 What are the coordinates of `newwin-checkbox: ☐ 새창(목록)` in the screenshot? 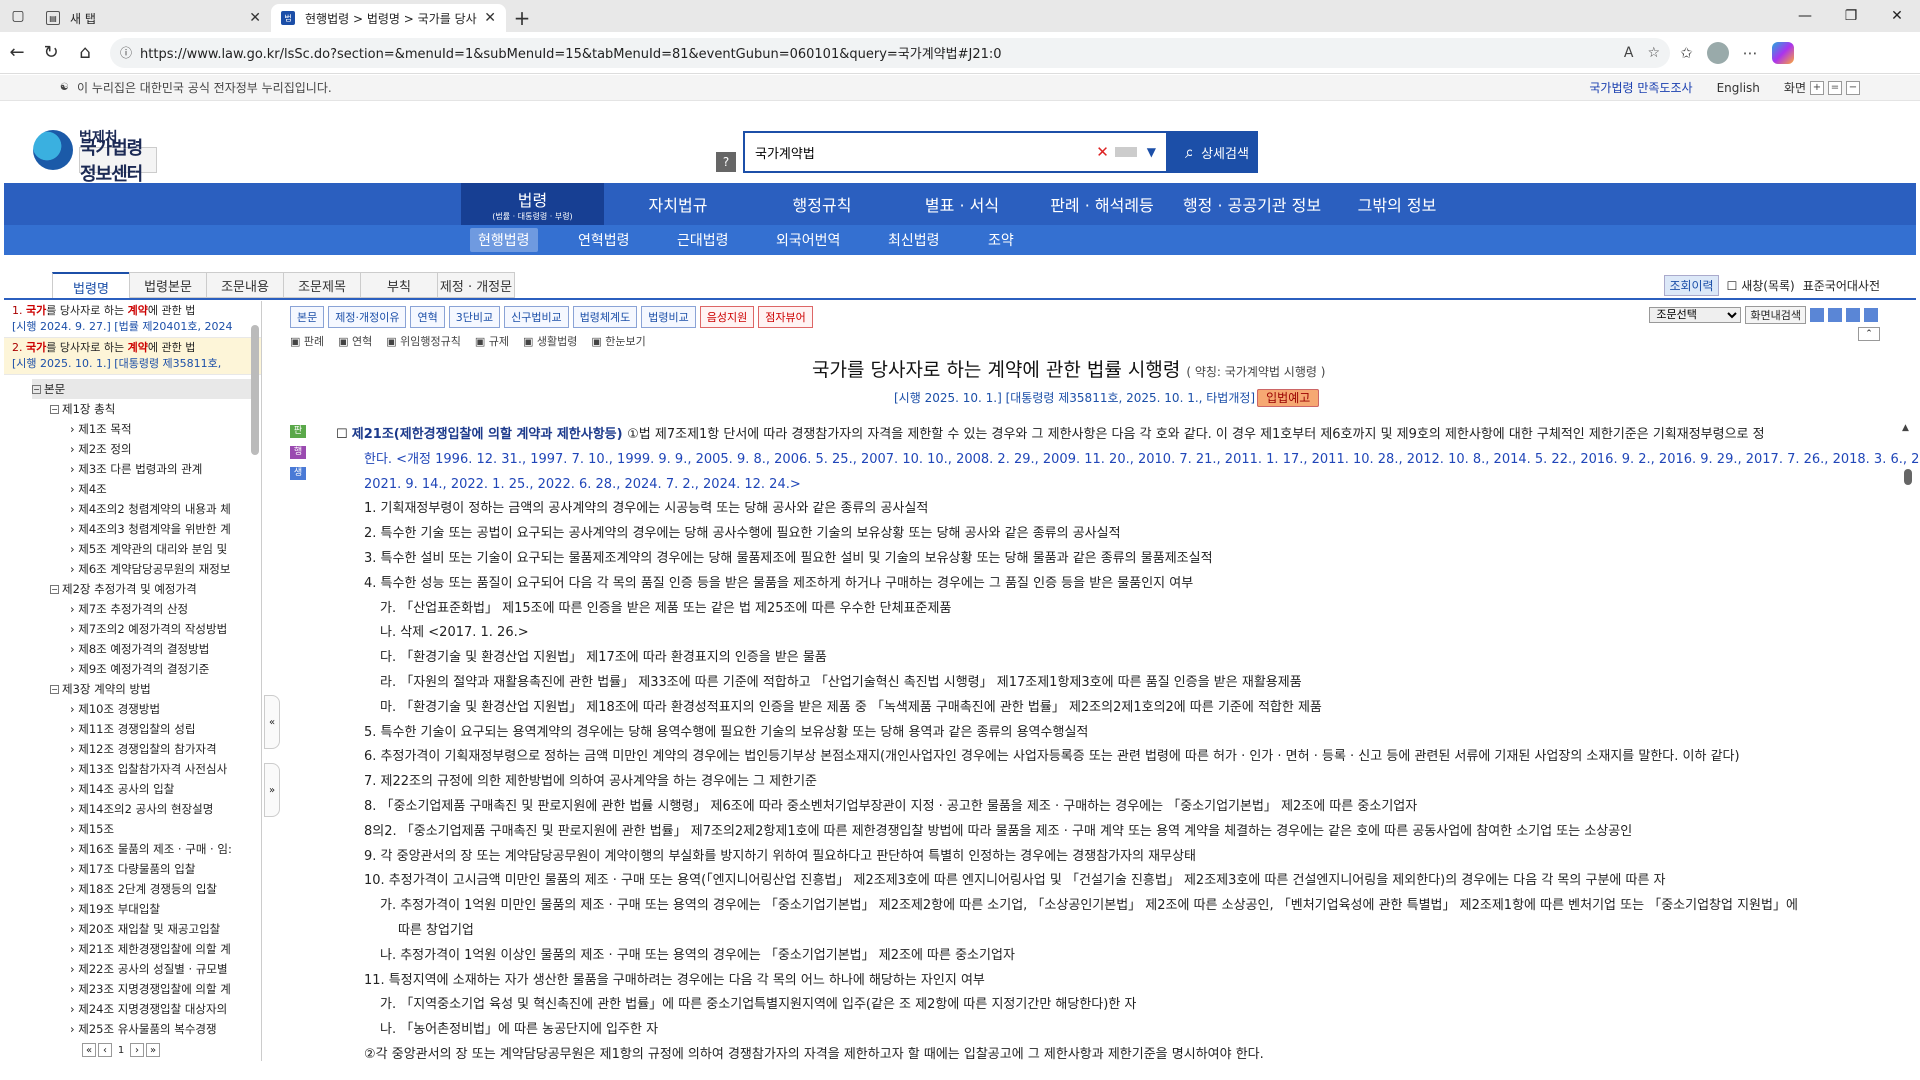 It's located at (1761, 285).